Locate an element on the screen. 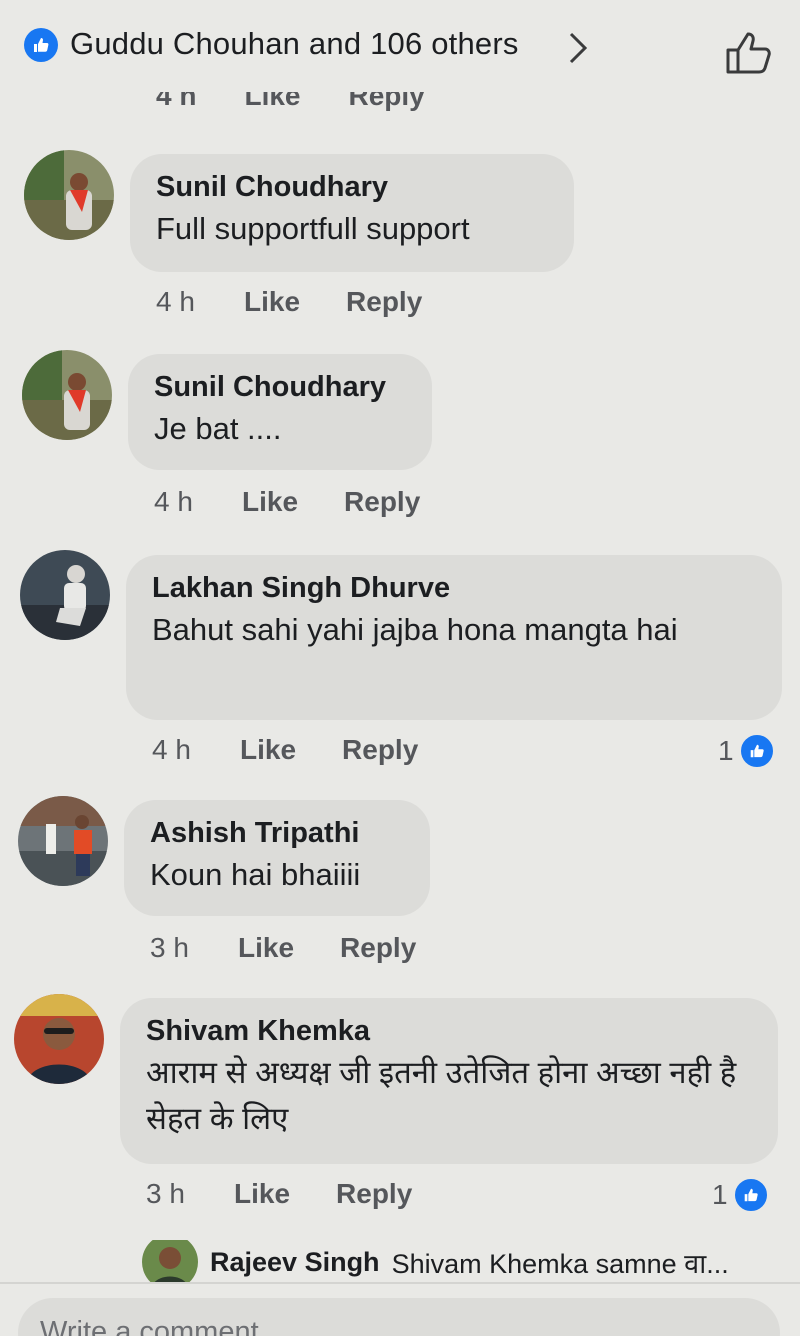 The image size is (800, 1336). comment-bubble: Ashish Tripathi Koun hai bhaiiii is located at coordinates (277, 858).